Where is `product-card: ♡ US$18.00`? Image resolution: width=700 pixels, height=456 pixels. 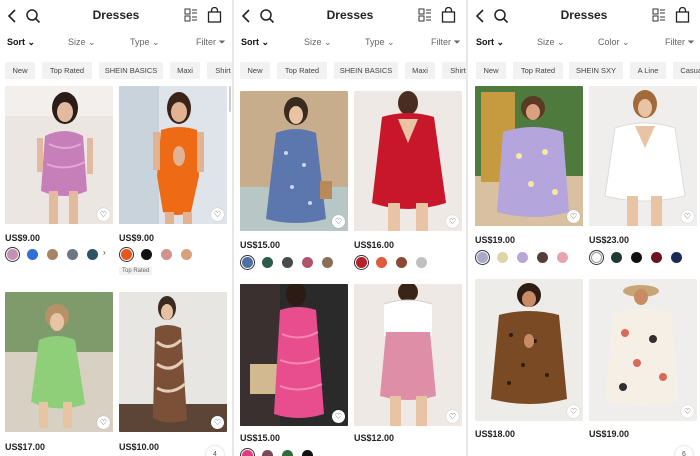
product-card: ♡ US$18.00 is located at coordinates (529, 367).